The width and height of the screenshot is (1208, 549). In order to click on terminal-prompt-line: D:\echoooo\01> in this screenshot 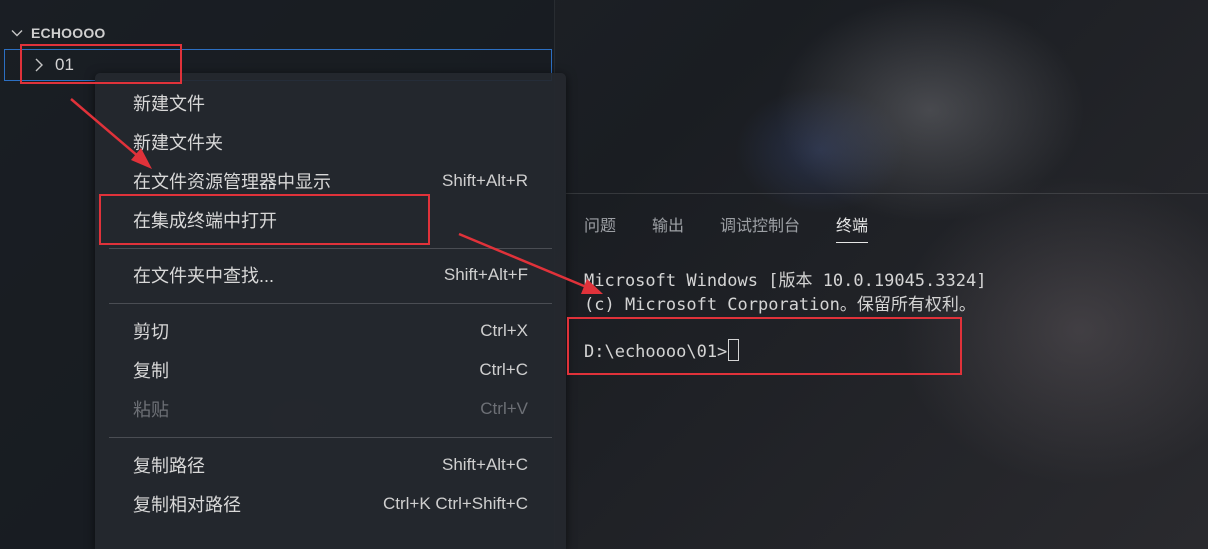, I will do `click(662, 350)`.